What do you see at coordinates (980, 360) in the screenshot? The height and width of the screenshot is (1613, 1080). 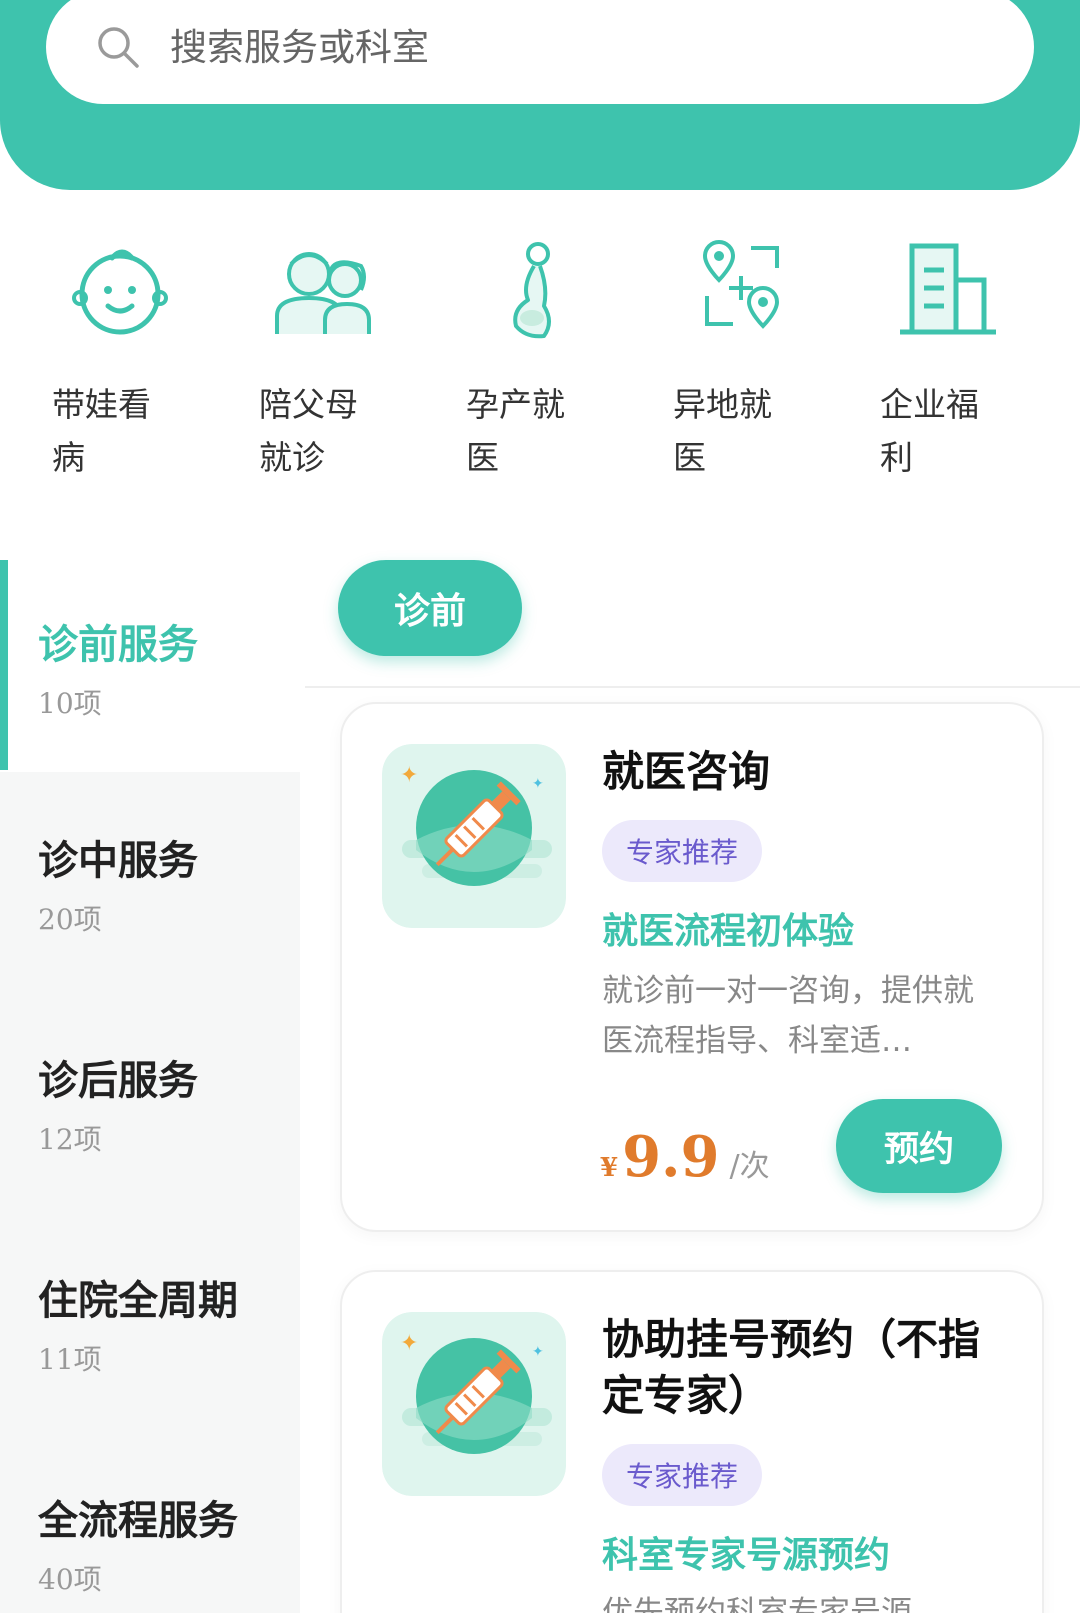 I see `quick-entry-enterprise: 企业福利` at bounding box center [980, 360].